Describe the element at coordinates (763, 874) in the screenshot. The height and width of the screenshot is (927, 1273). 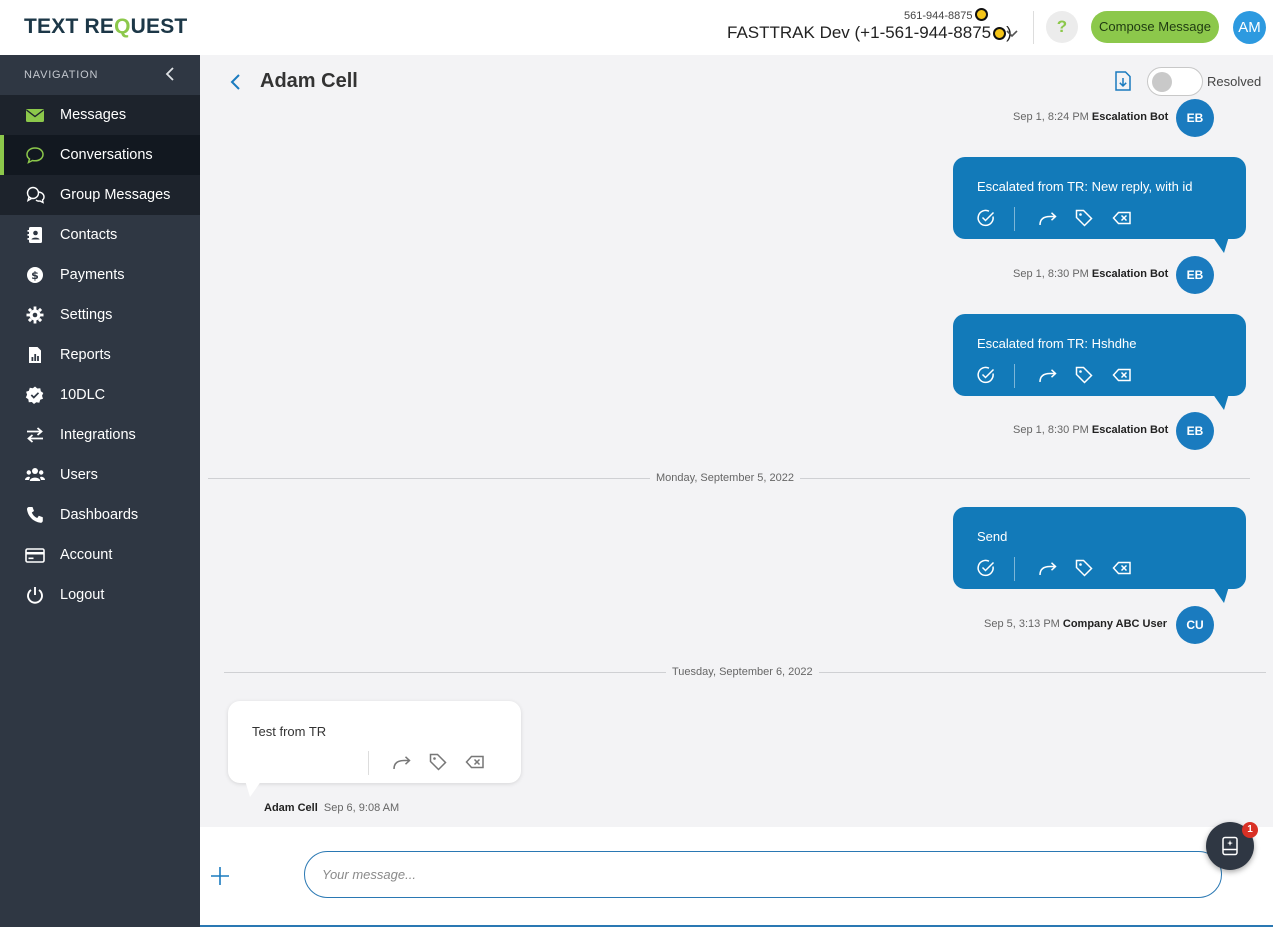
I see `message-input` at that location.